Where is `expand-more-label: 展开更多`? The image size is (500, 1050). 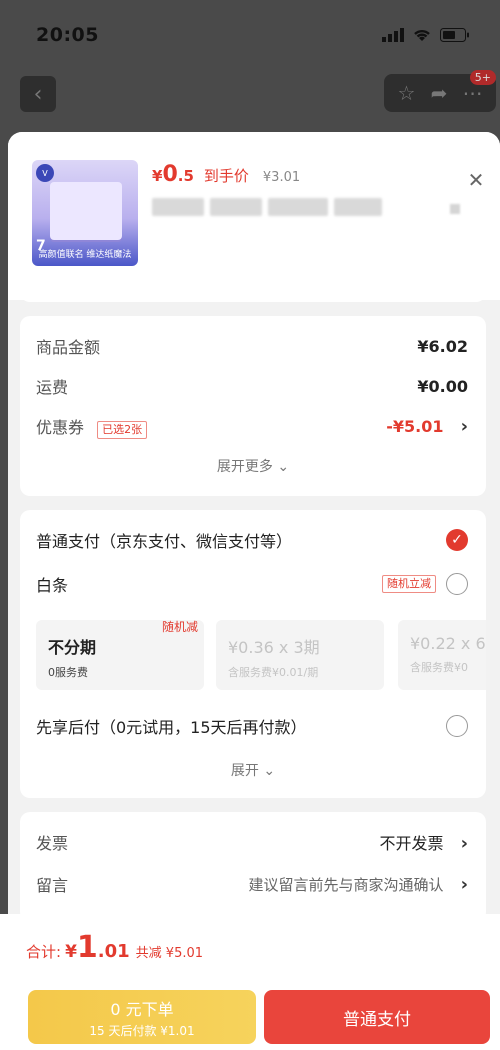
expand-more-label: 展开更多 is located at coordinates (244, 467).